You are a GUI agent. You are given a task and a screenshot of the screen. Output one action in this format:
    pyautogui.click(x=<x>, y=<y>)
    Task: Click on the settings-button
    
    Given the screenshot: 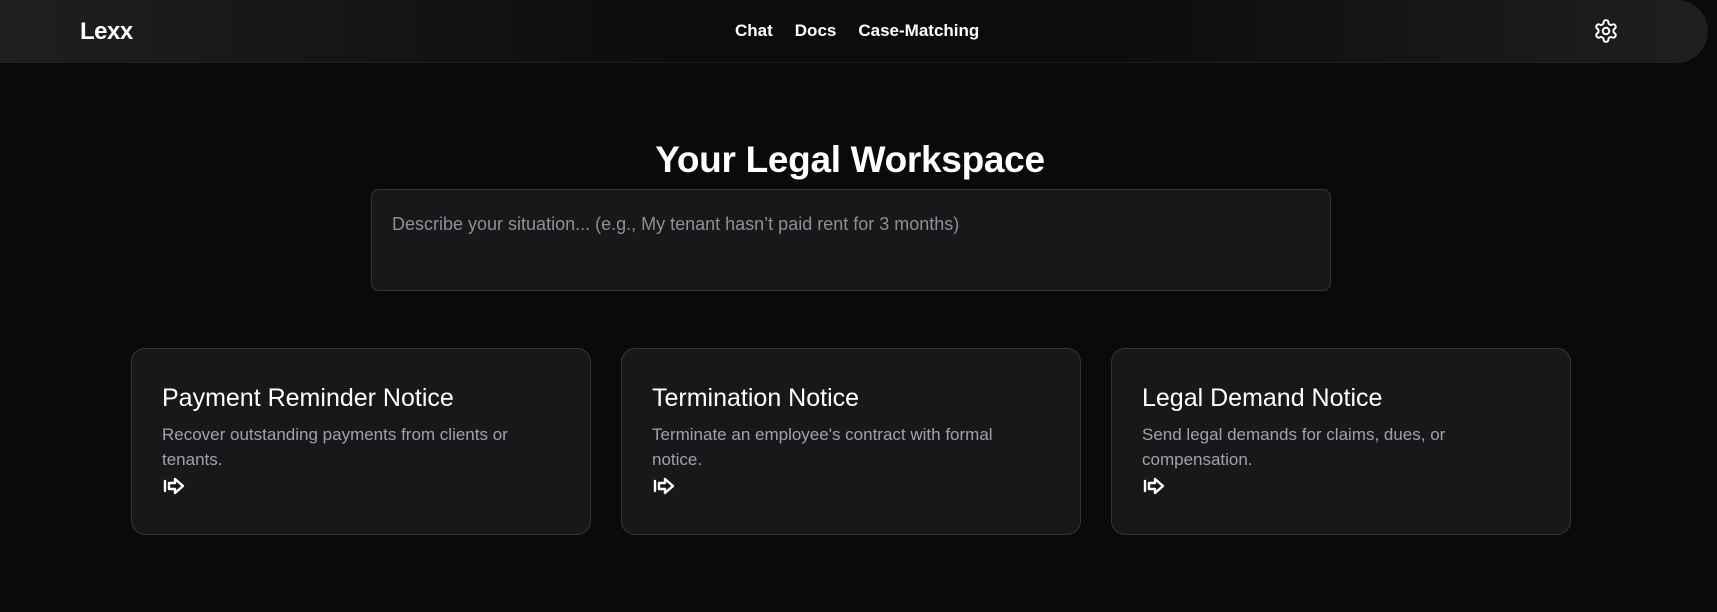 What is the action you would take?
    pyautogui.click(x=1606, y=31)
    